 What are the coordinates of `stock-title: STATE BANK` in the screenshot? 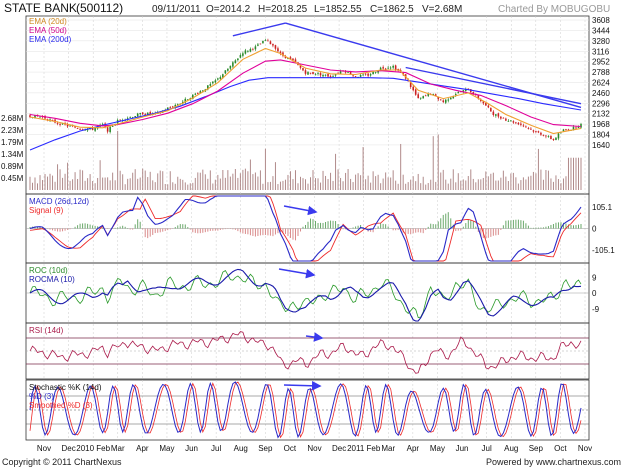 It's located at (40, 8).